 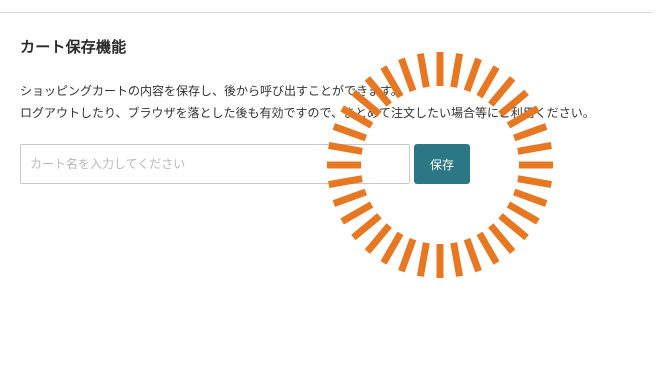 I want to click on cart-name-input, so click(x=215, y=164).